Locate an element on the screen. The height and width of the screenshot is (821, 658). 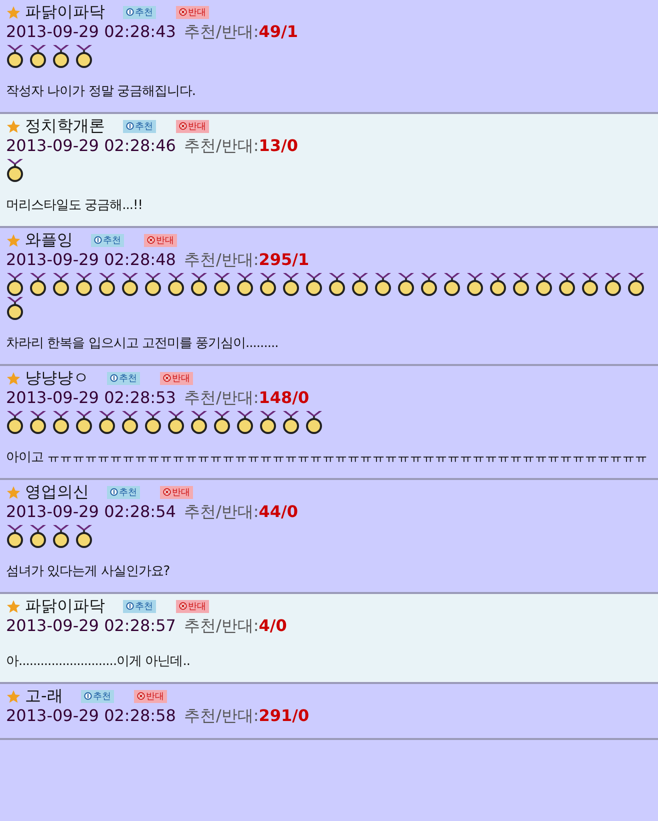
author-name: 와플잉 is located at coordinates (49, 240).